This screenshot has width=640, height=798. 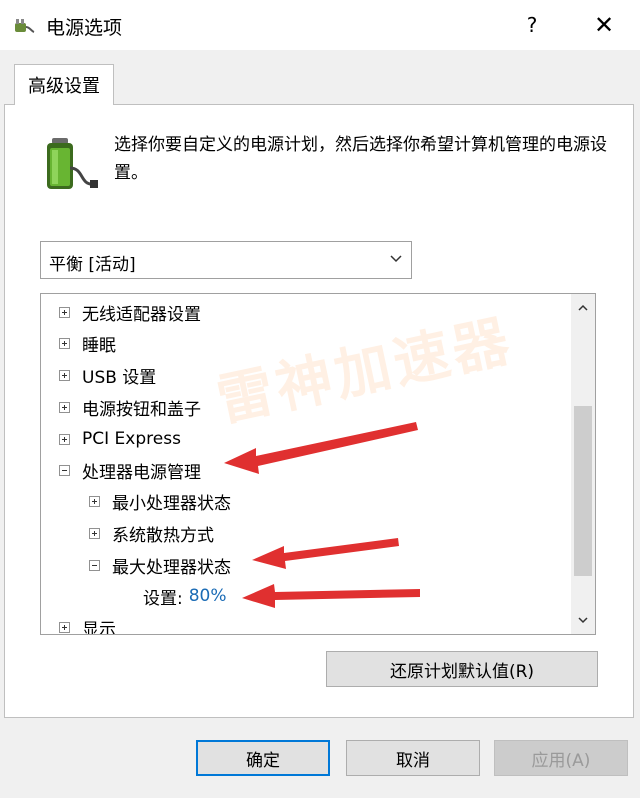 I want to click on tab-advanced-settings: 高级设置, so click(x=64, y=84).